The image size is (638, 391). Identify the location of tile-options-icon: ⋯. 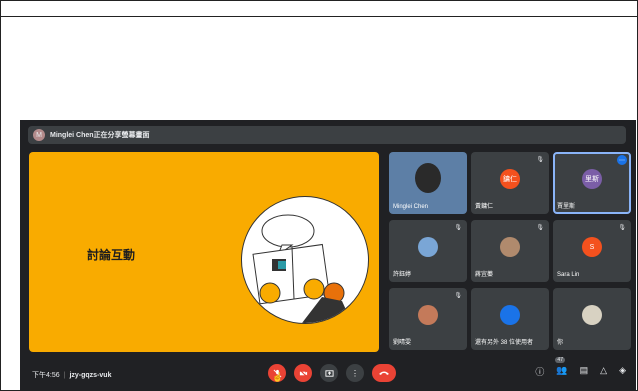
(622, 160).